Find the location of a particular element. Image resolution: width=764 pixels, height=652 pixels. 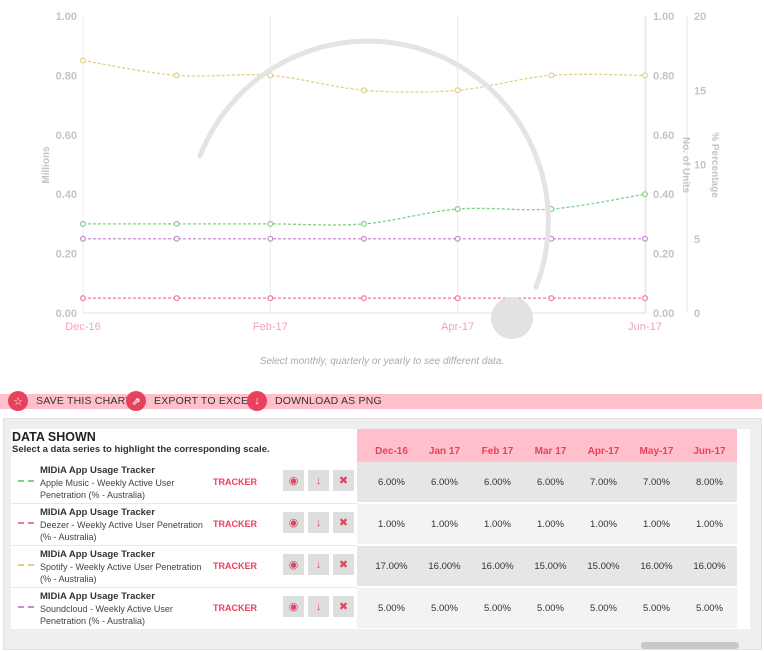

percent-axis-tick: 15 is located at coordinates (700, 91).